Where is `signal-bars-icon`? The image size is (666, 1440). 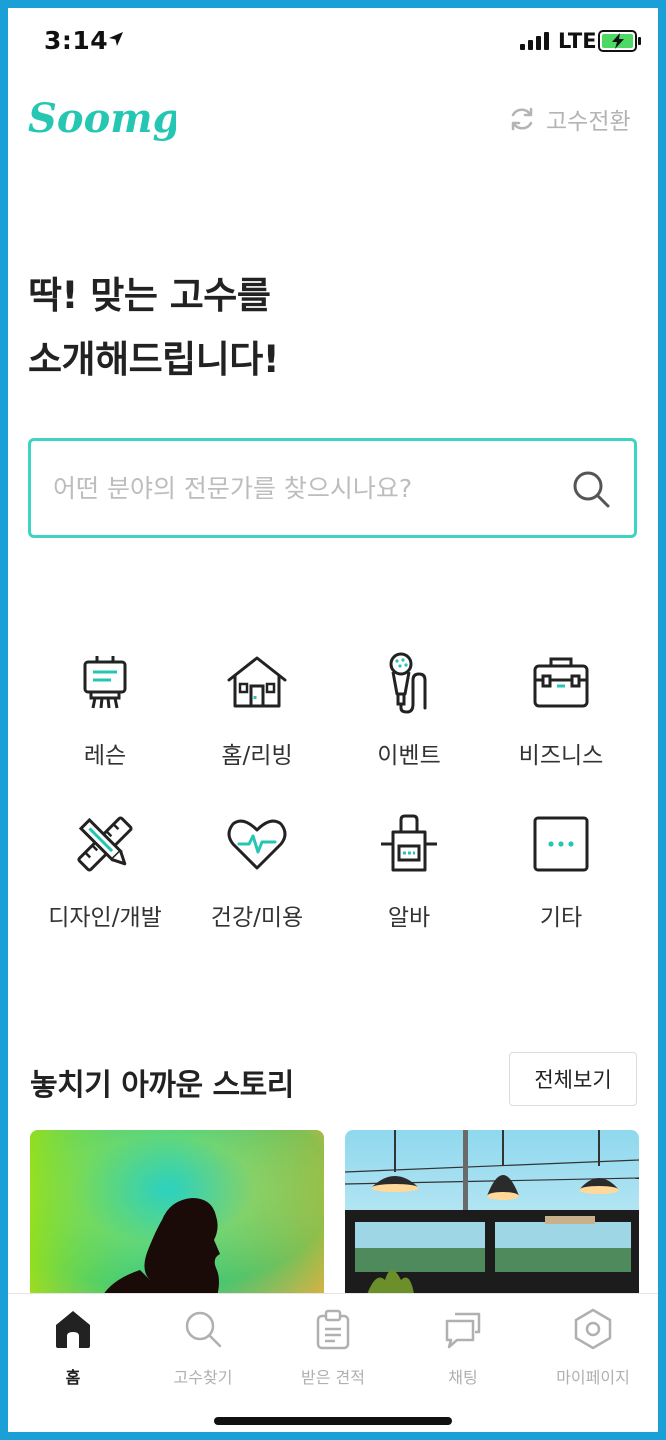
signal-bars-icon is located at coordinates (534, 41).